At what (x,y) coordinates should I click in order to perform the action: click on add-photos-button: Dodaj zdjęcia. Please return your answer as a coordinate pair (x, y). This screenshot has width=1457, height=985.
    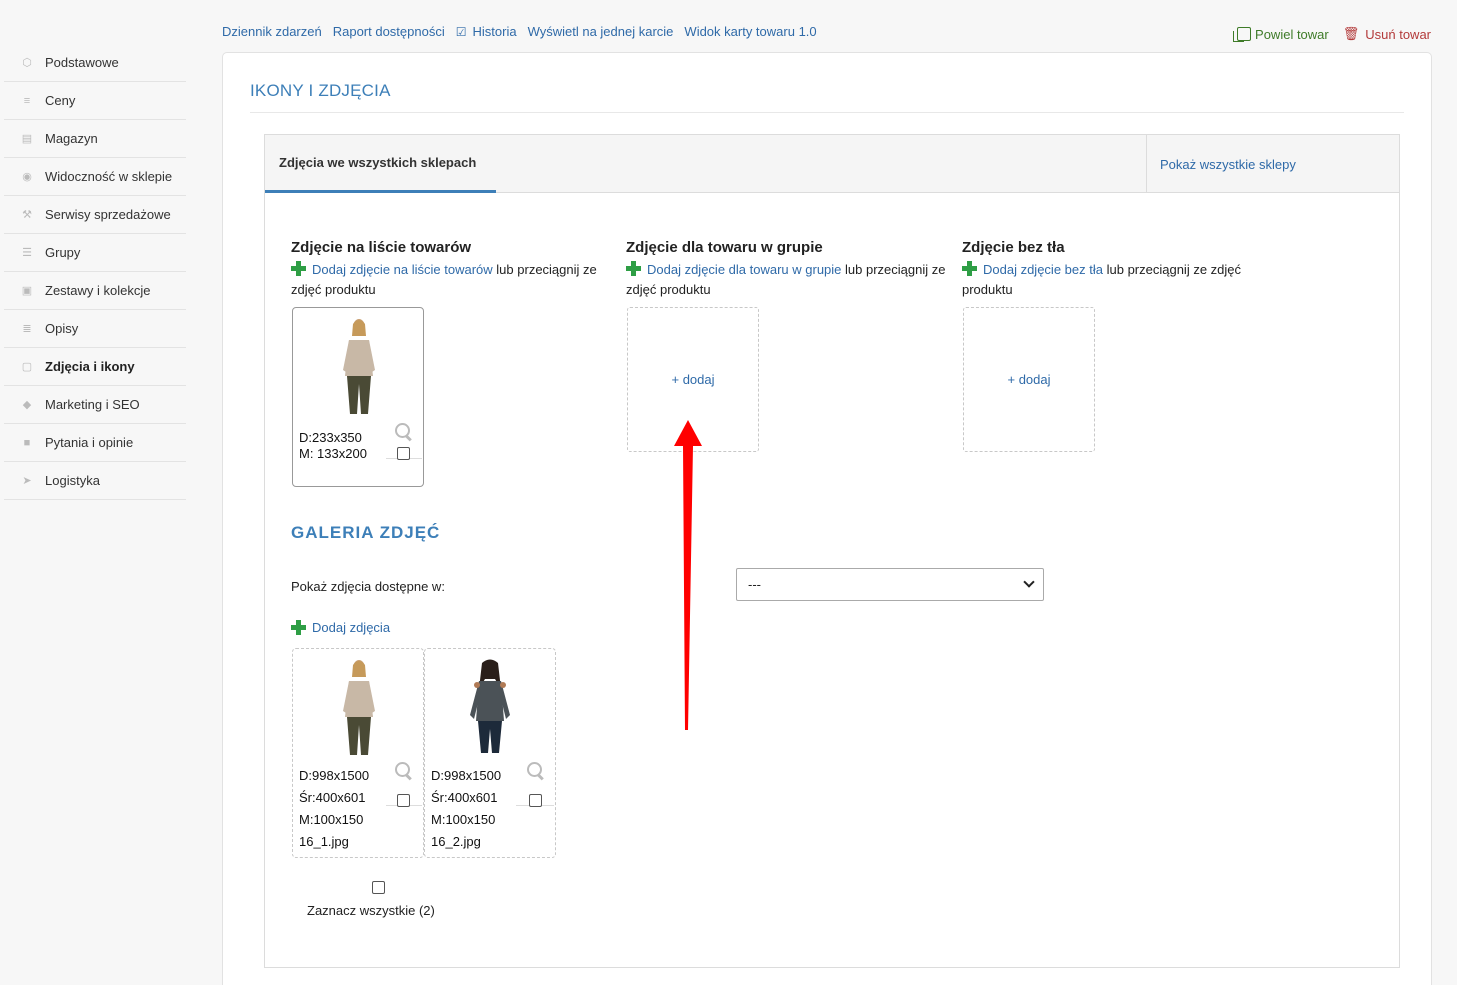
    Looking at the image, I should click on (340, 627).